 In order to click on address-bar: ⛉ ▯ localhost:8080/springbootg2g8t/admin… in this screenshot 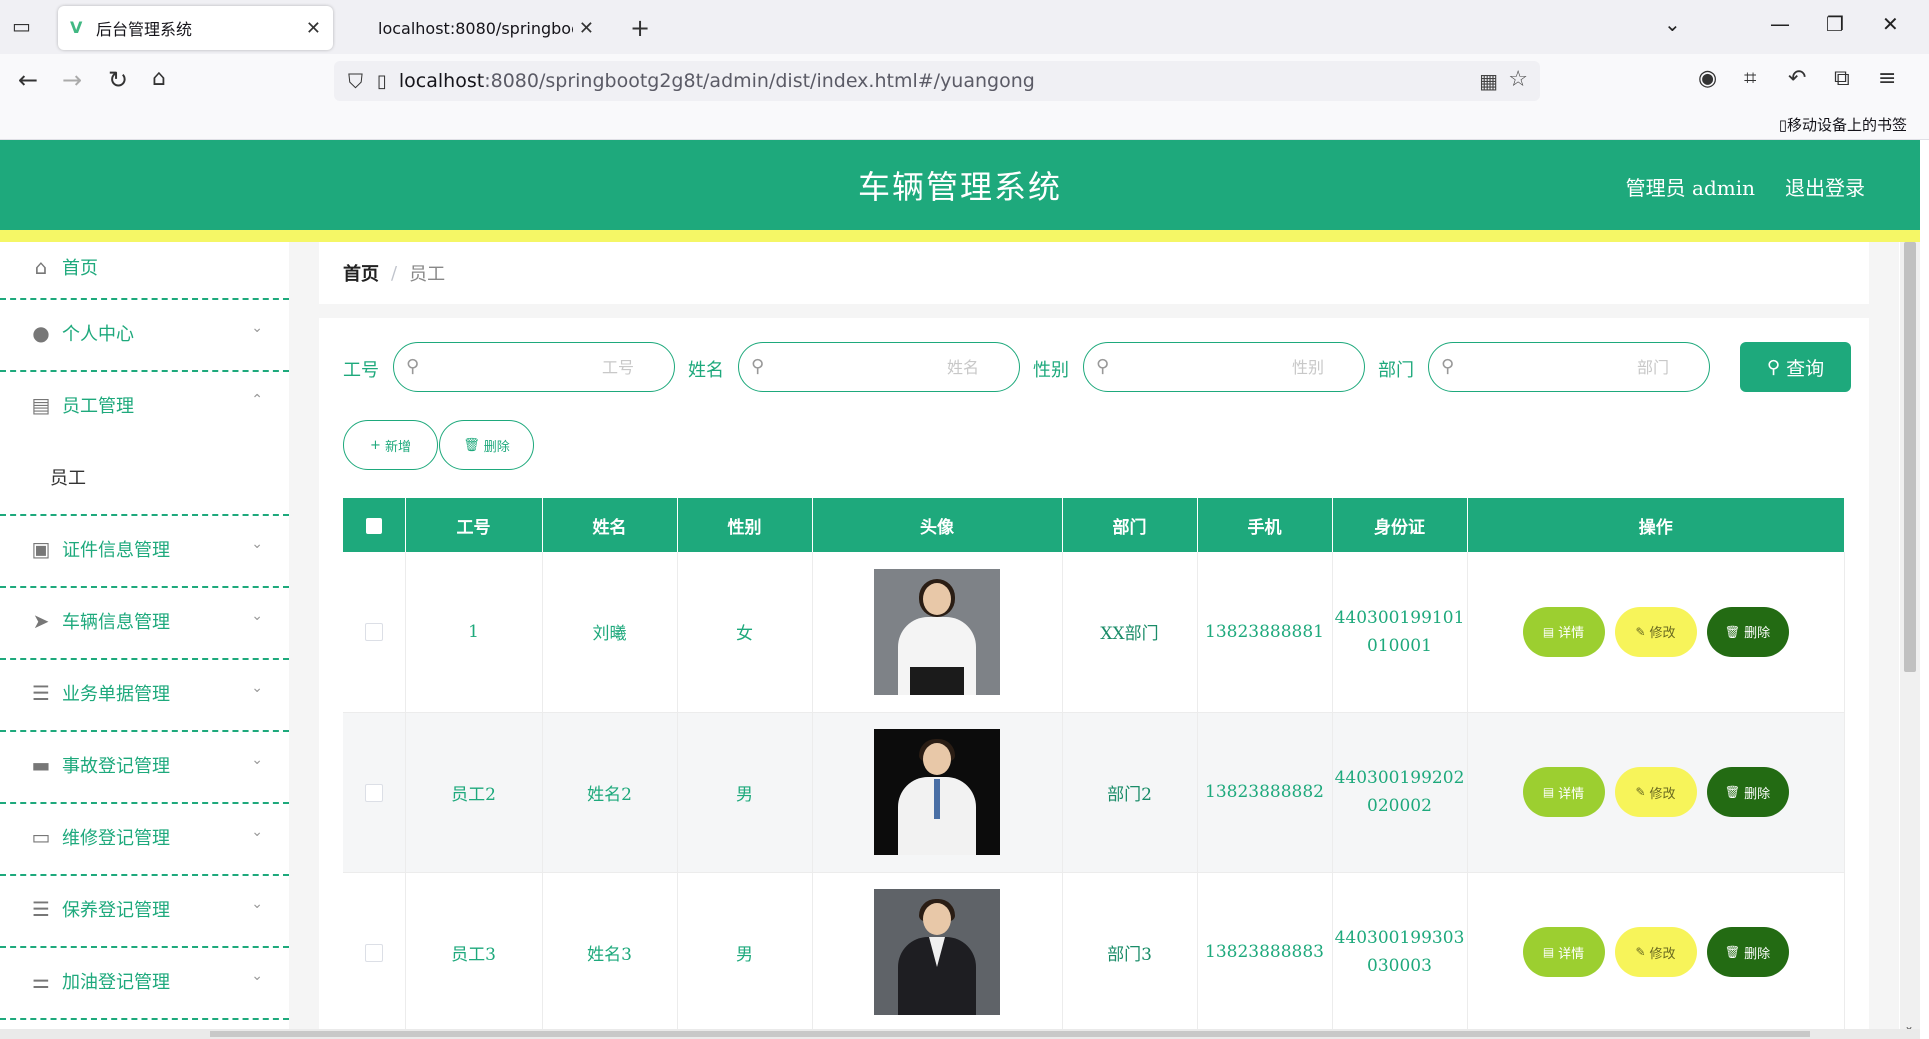, I will do `click(937, 81)`.